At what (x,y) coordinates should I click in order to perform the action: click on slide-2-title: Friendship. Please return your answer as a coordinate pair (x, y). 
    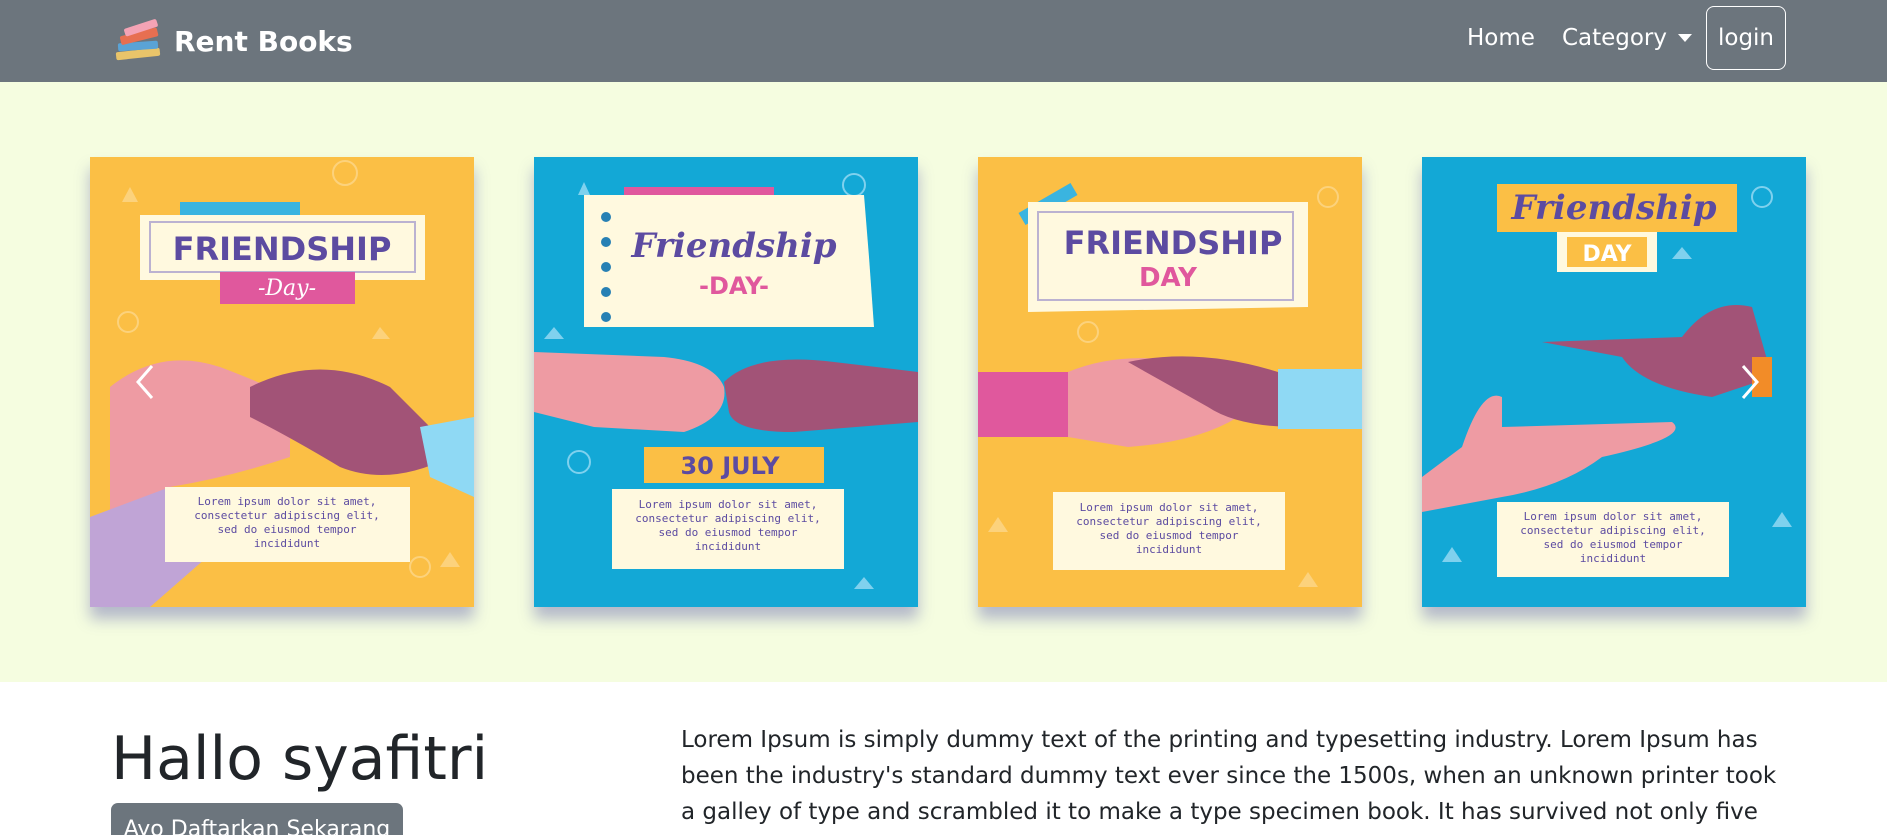
    Looking at the image, I should click on (733, 246).